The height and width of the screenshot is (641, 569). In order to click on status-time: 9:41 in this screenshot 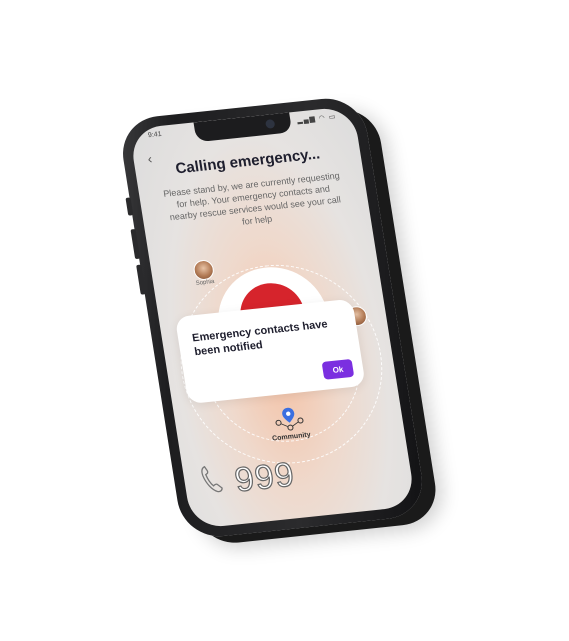, I will do `click(155, 135)`.